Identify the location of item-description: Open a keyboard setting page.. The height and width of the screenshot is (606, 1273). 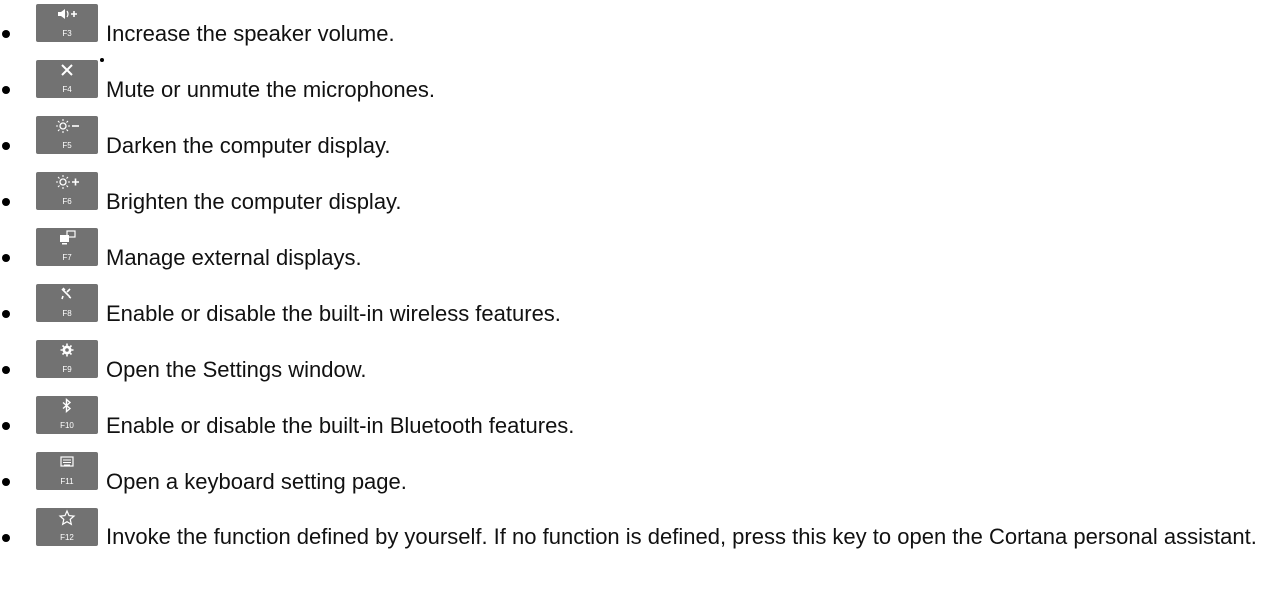
(256, 481).